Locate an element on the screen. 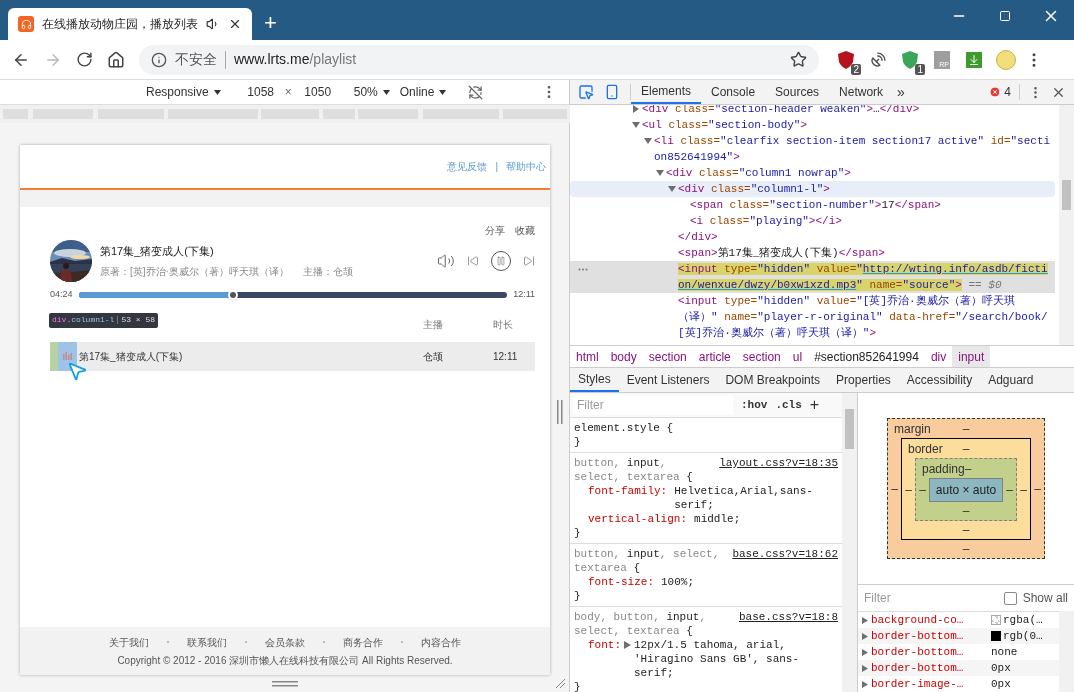  action-link: 分享 is located at coordinates (495, 230).